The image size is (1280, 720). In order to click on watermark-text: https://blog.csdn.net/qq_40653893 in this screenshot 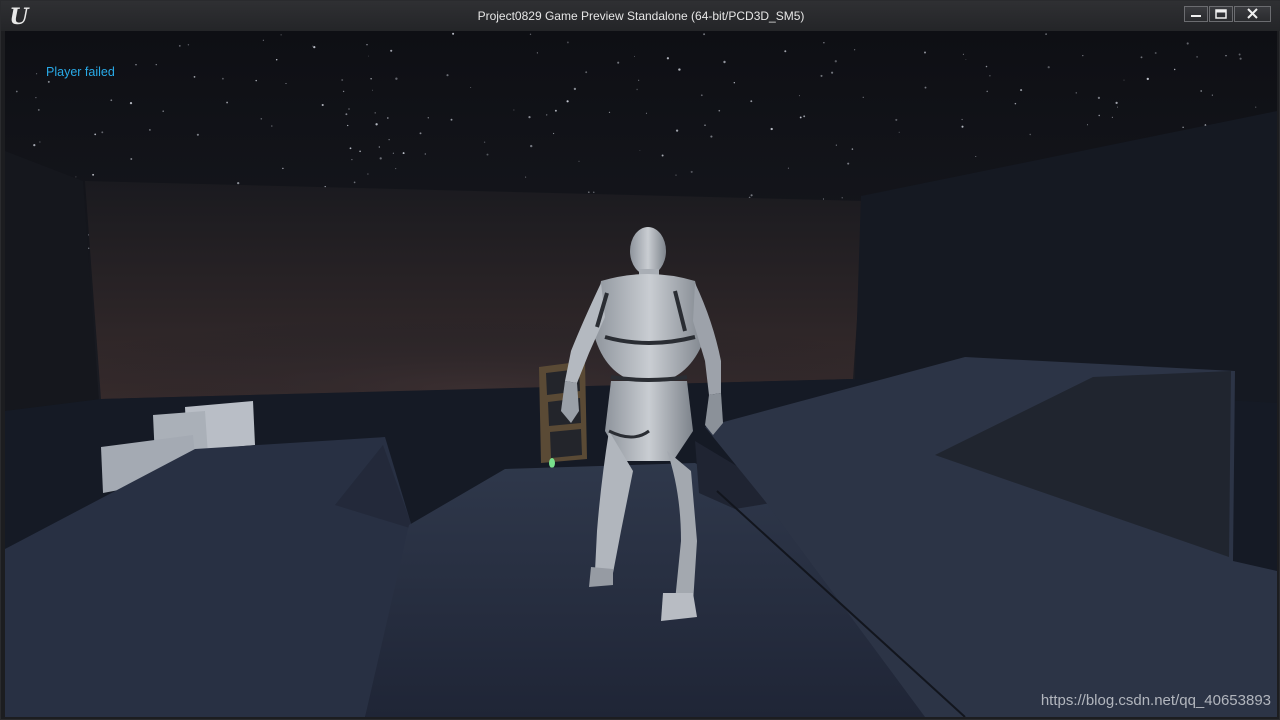, I will do `click(1155, 700)`.